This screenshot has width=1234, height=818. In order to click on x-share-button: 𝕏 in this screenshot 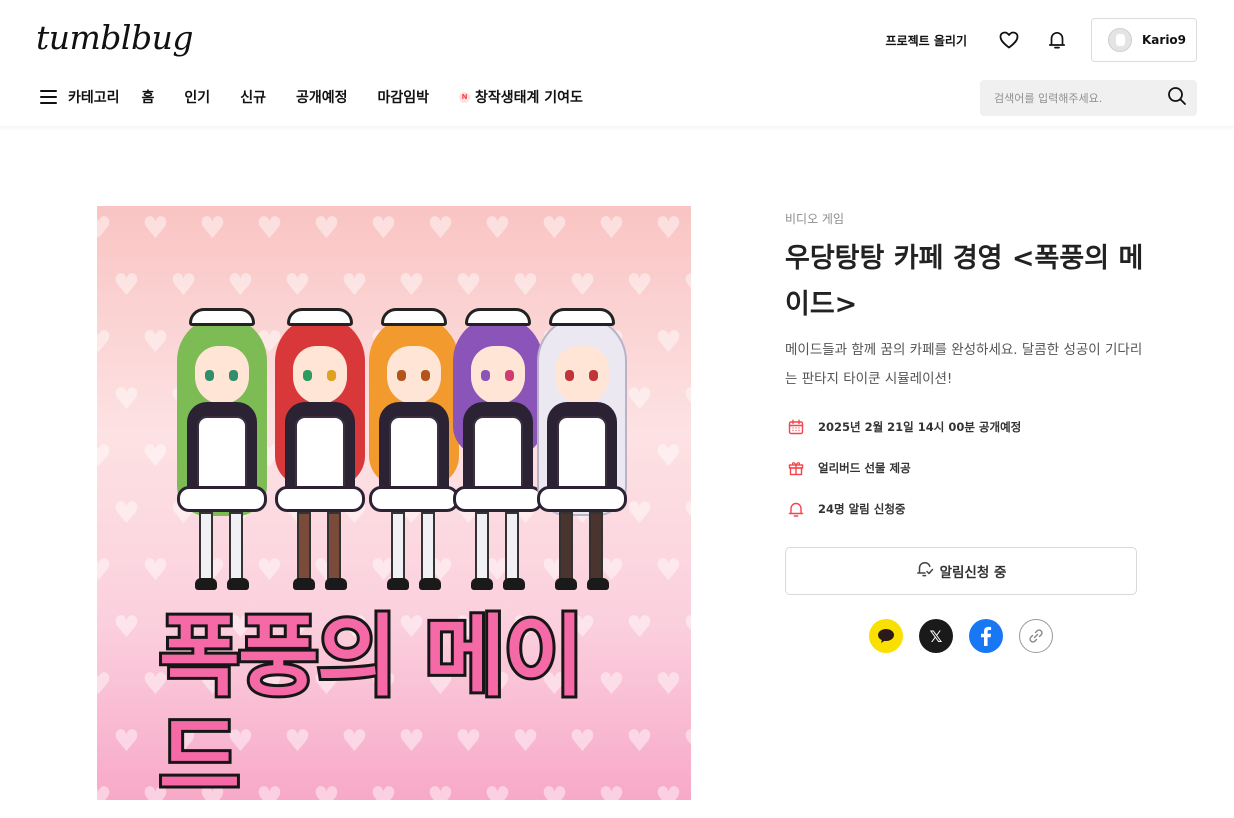, I will do `click(936, 636)`.